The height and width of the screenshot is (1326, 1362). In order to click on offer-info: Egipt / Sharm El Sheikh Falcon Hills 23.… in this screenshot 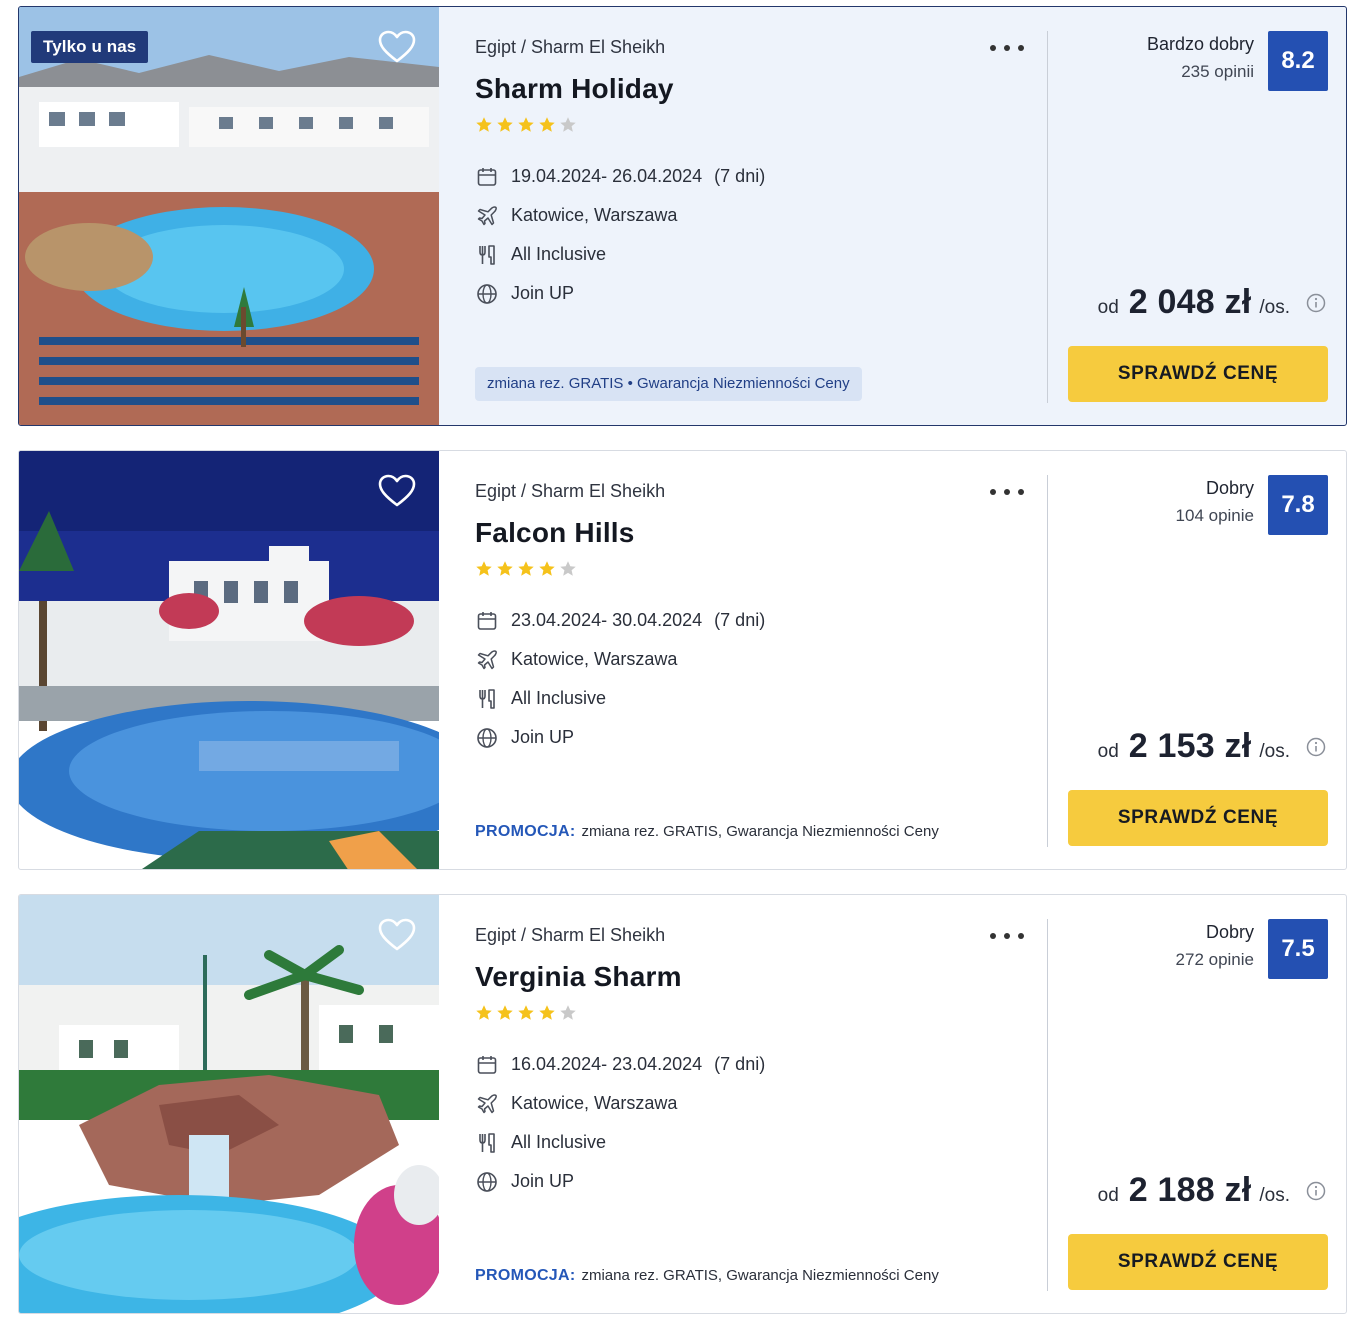, I will do `click(765, 660)`.